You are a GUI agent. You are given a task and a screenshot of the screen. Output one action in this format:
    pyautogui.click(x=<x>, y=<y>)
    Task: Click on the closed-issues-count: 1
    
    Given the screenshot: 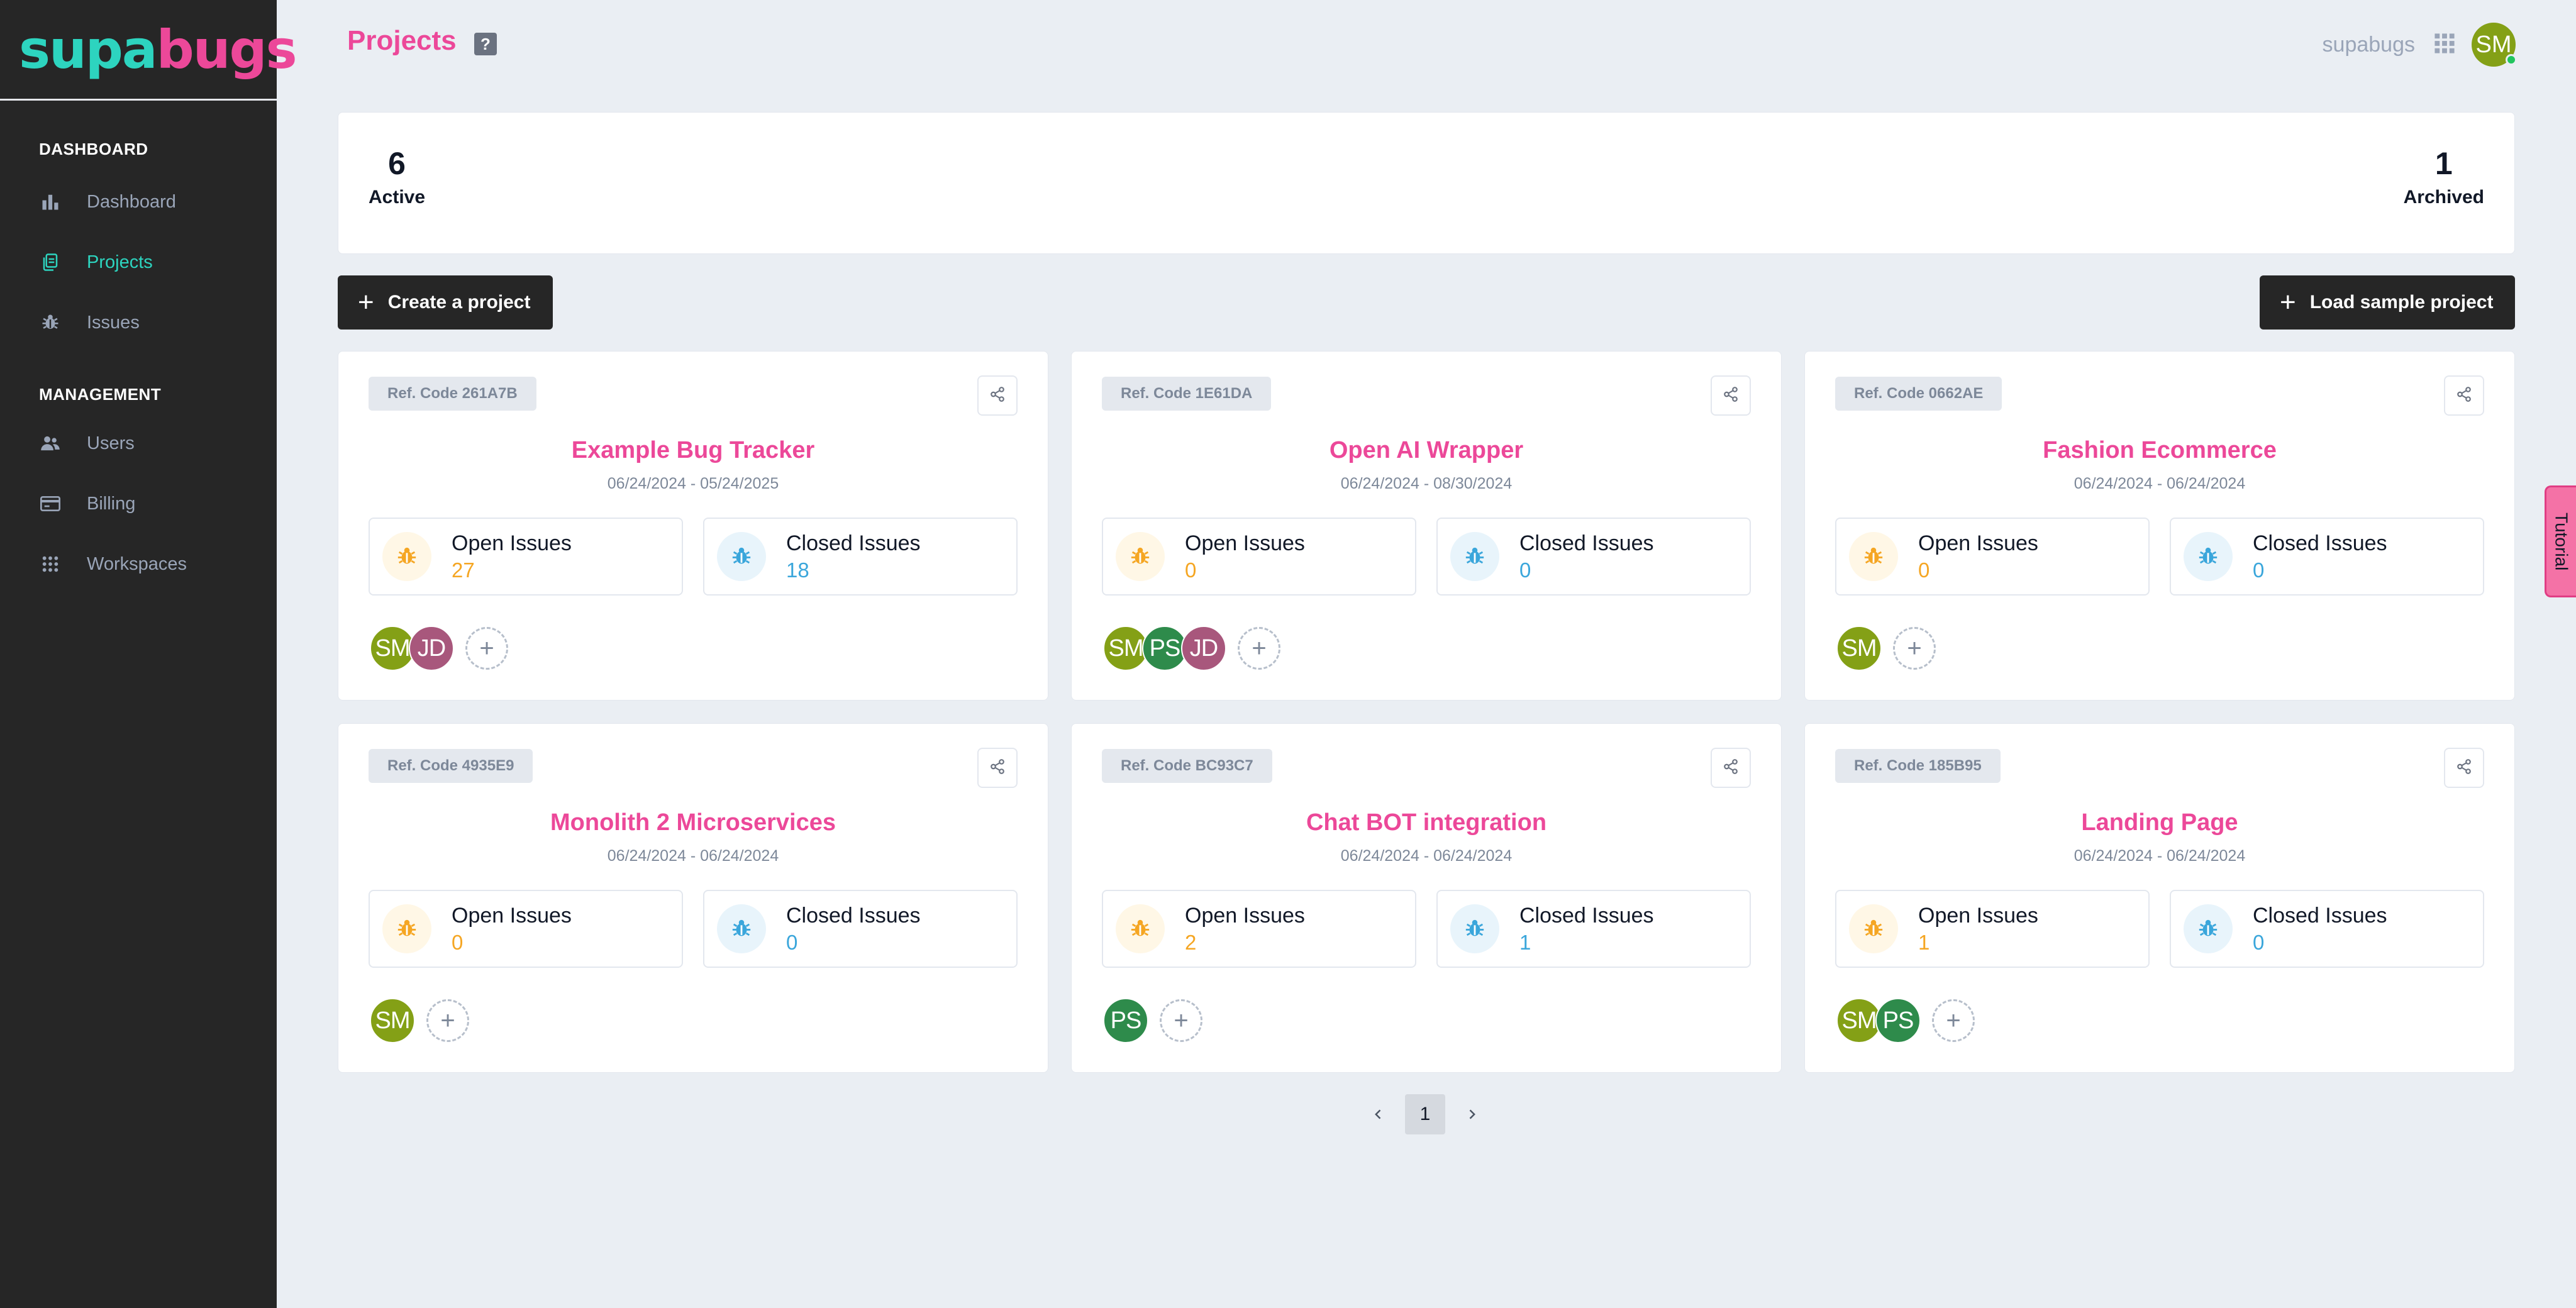 What is the action you would take?
    pyautogui.click(x=1525, y=942)
    